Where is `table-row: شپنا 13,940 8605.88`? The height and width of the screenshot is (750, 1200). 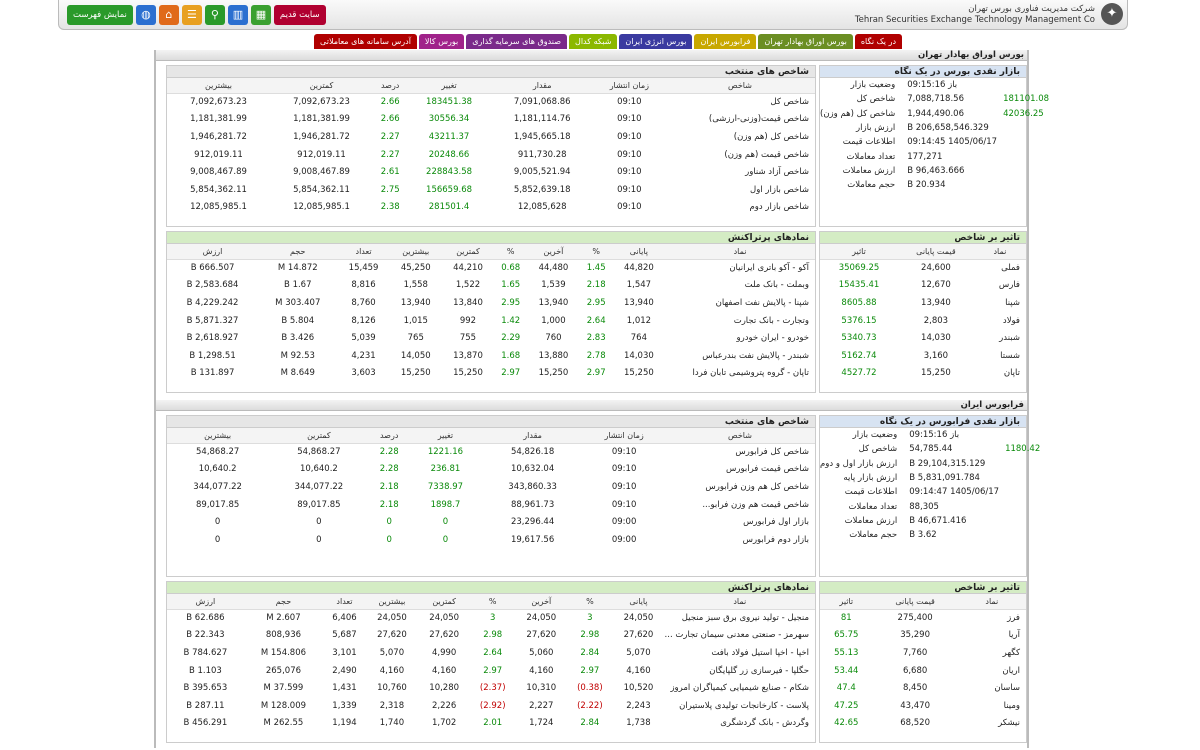 table-row: شپنا 13,940 8605.88 is located at coordinates (923, 303).